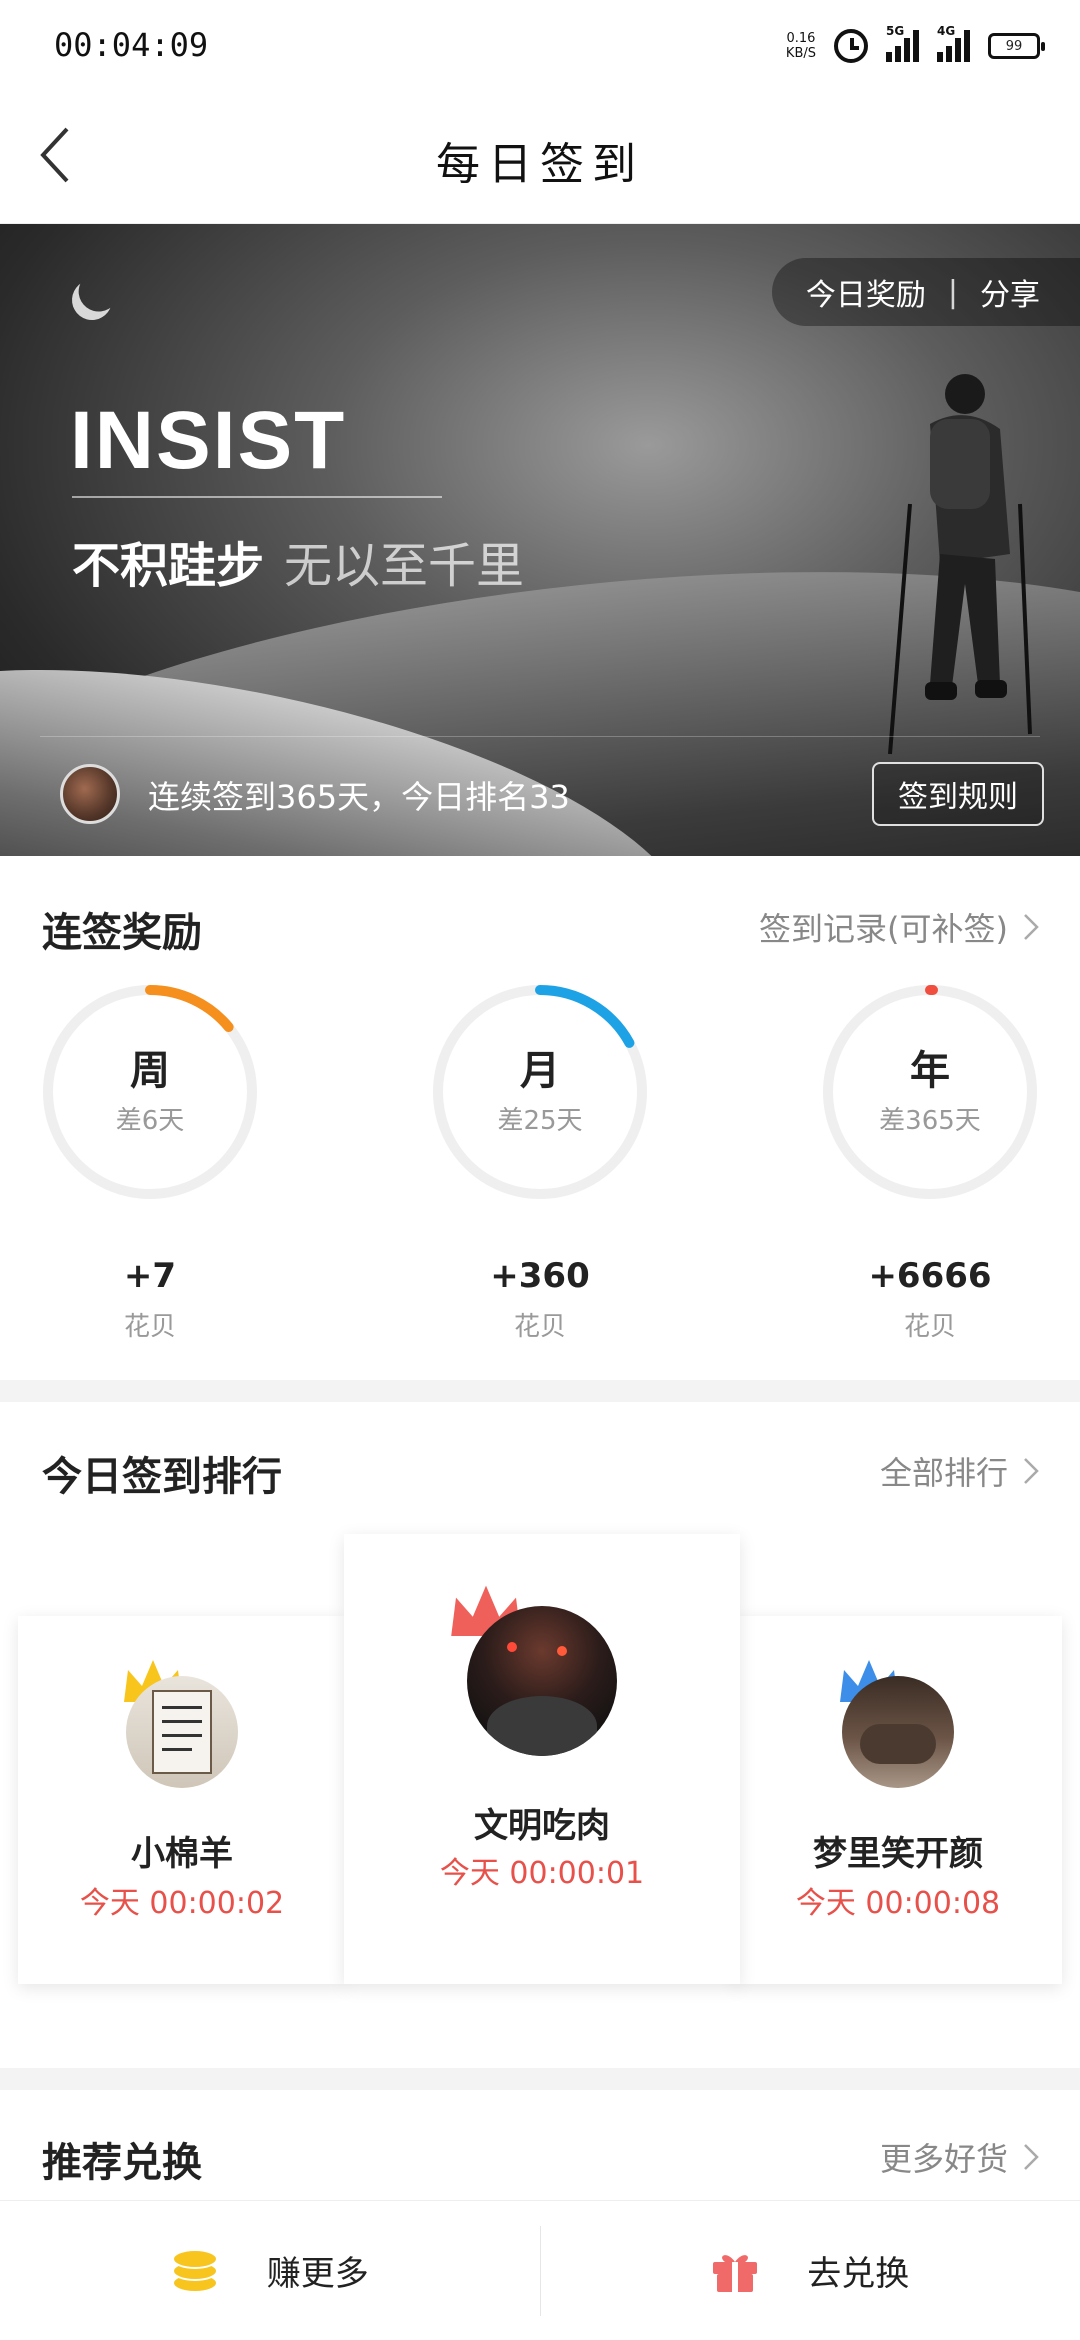 This screenshot has width=1080, height=2340. I want to click on section-title-ranking: 今日签到排行, so click(162, 1477).